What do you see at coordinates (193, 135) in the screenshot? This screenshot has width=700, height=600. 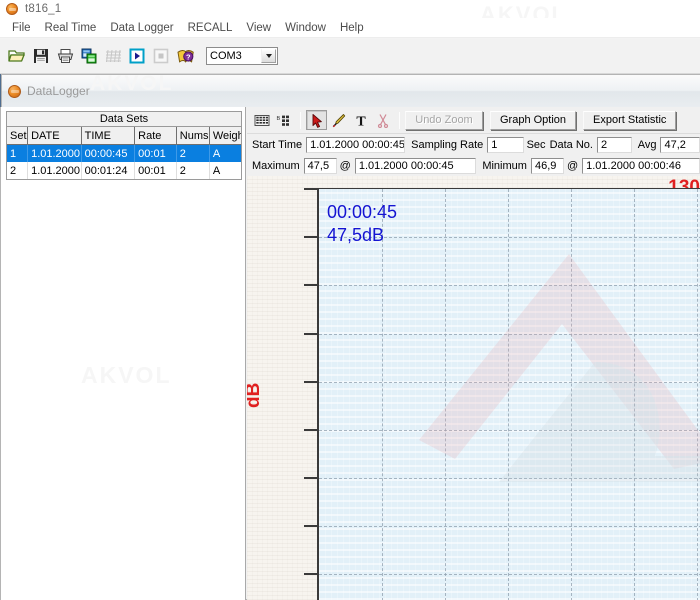 I see `column-header-nums: Nums` at bounding box center [193, 135].